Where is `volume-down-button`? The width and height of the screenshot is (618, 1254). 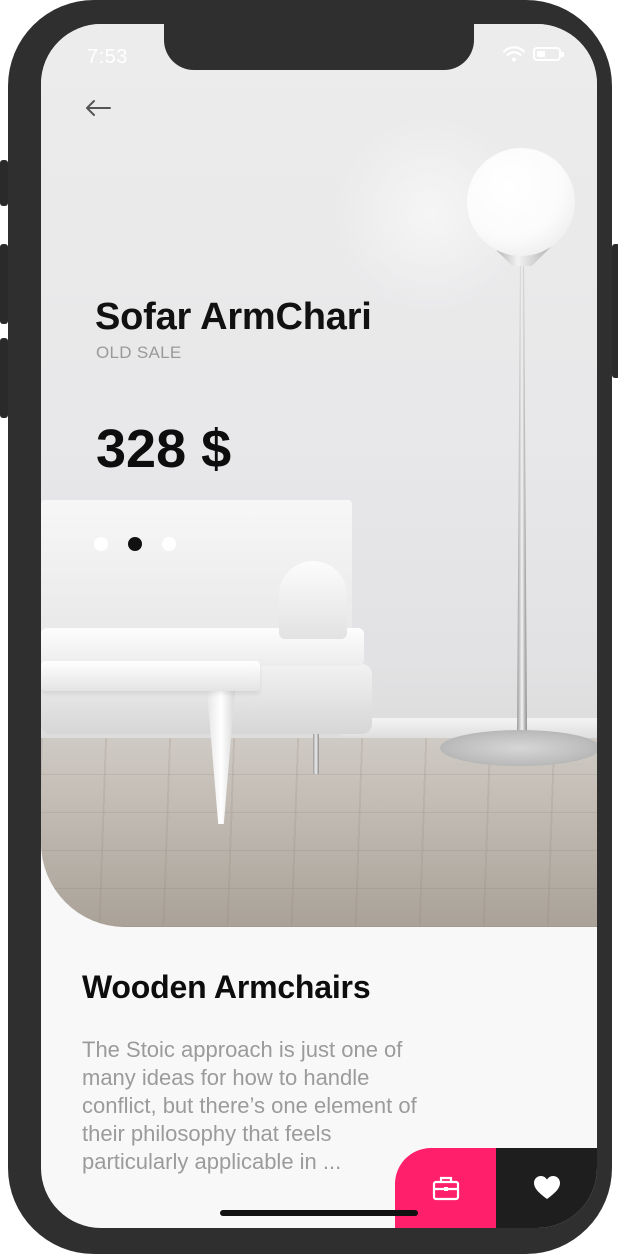 volume-down-button is located at coordinates (4, 378).